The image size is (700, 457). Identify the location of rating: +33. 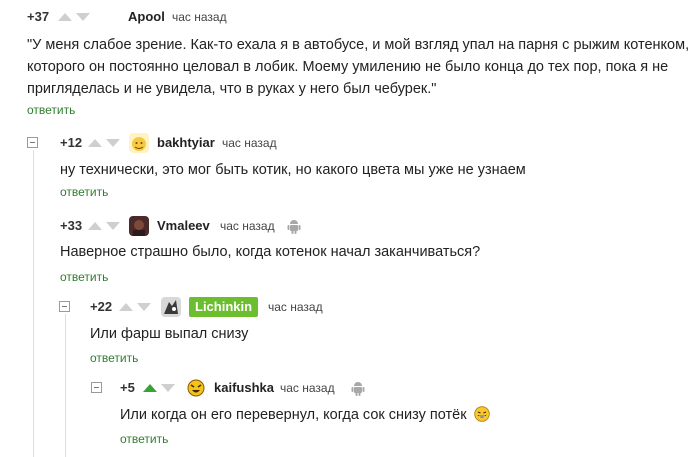
(71, 225).